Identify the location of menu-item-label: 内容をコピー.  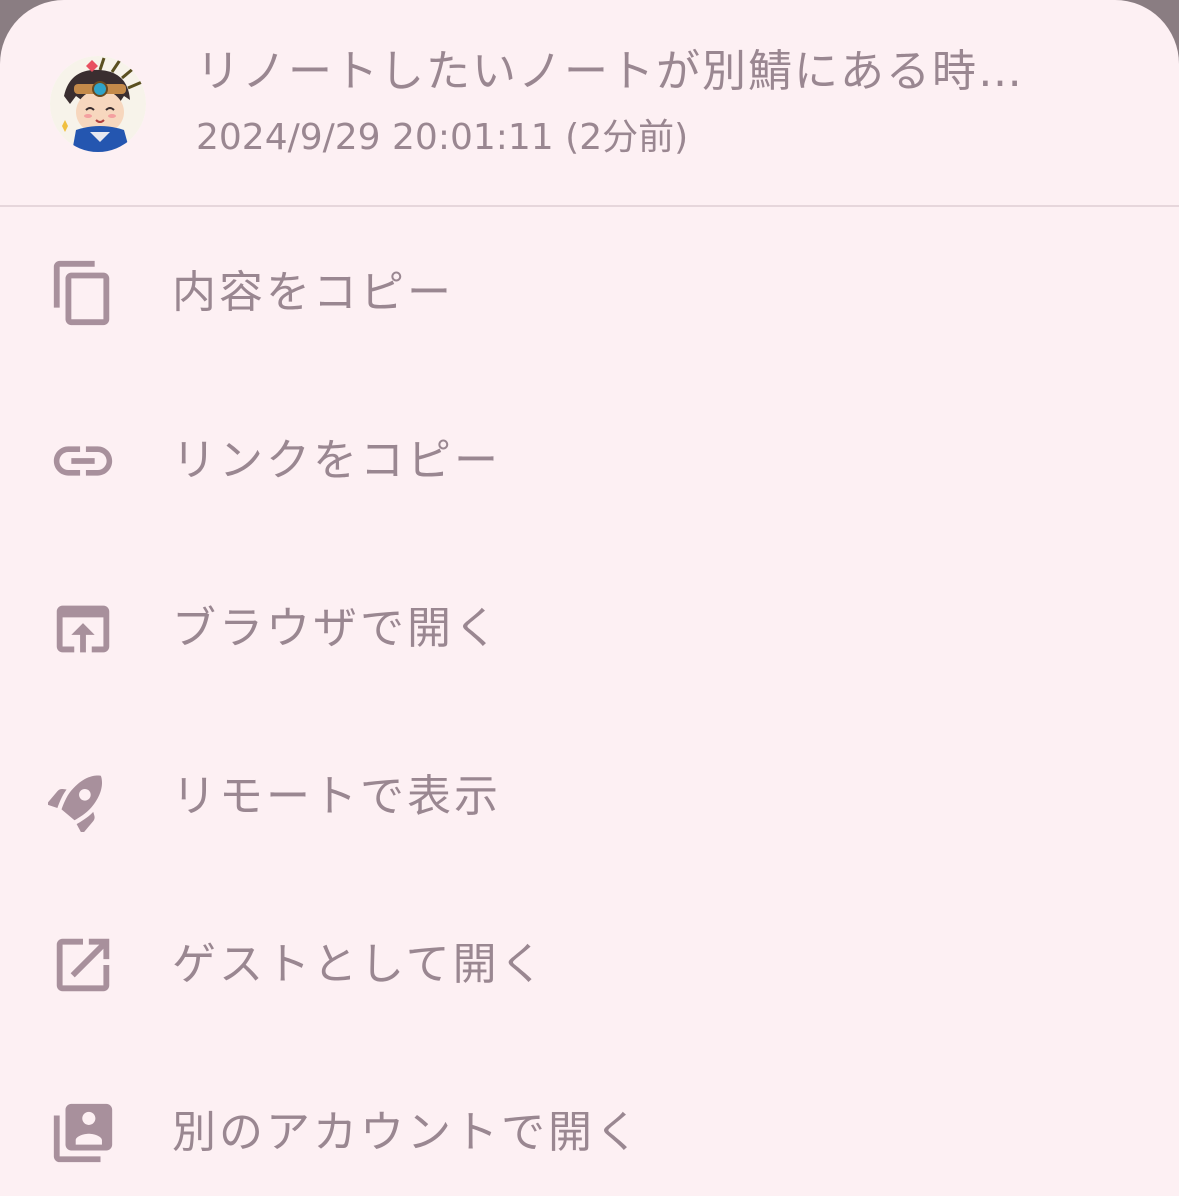
(313, 292).